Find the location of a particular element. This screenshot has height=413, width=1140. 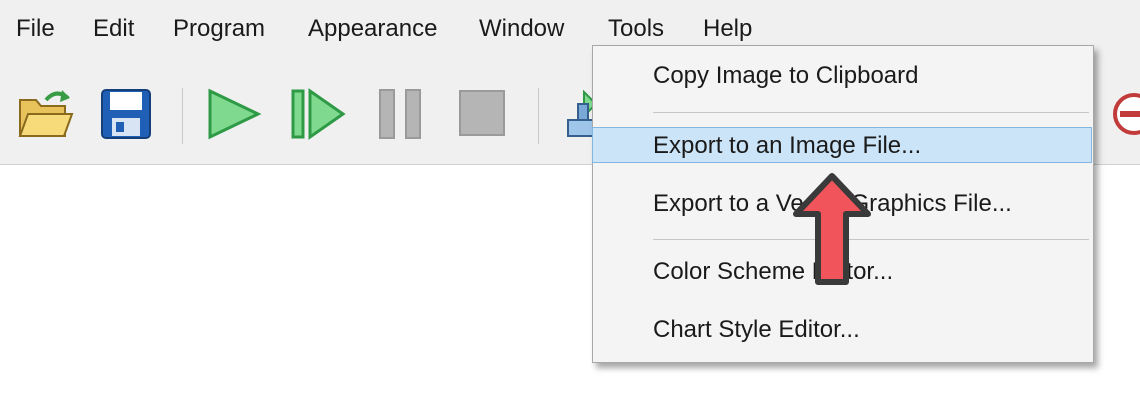

cancel-icon is located at coordinates (1126, 114).